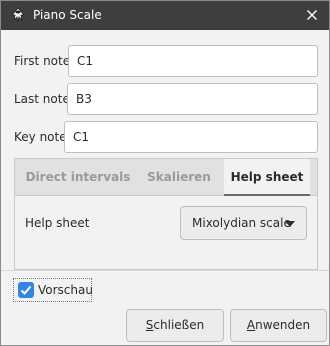 This screenshot has width=330, height=346. I want to click on checkbox-box, so click(26, 290).